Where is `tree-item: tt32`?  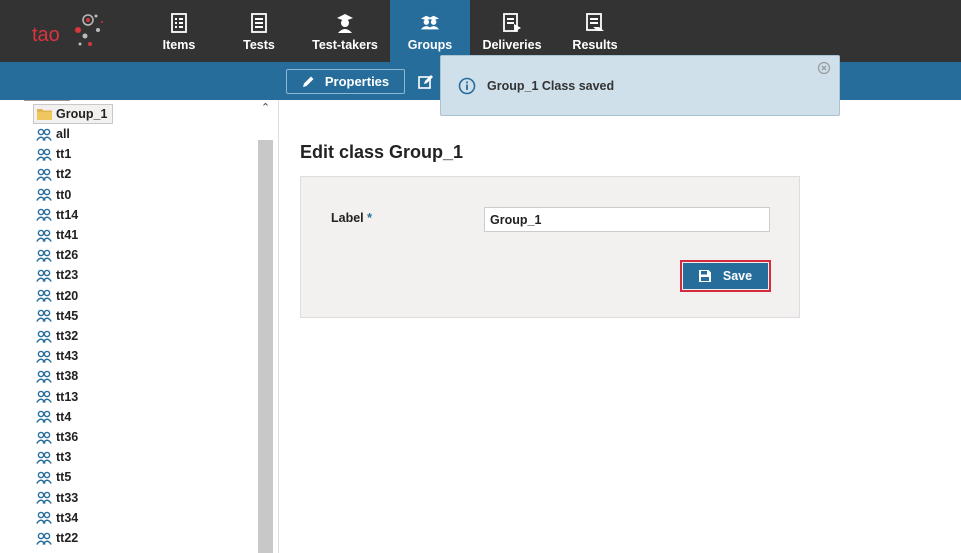
tree-item: tt32 is located at coordinates (57, 336).